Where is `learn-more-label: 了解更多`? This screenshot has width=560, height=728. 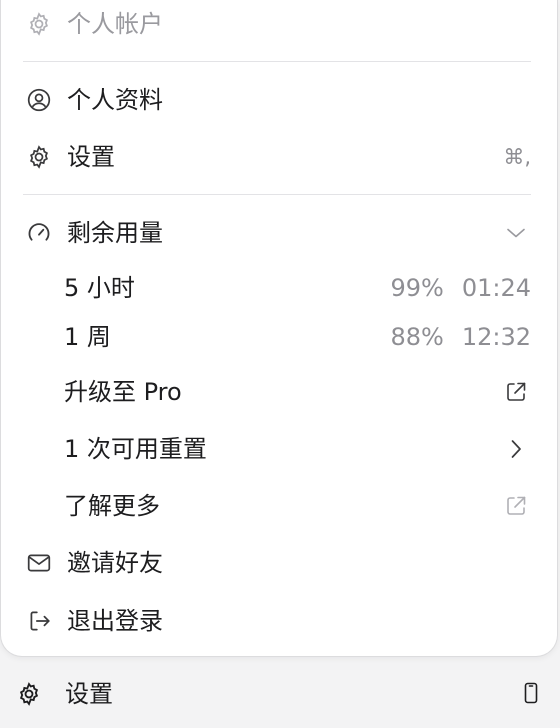 learn-more-label: 了解更多 is located at coordinates (112, 506).